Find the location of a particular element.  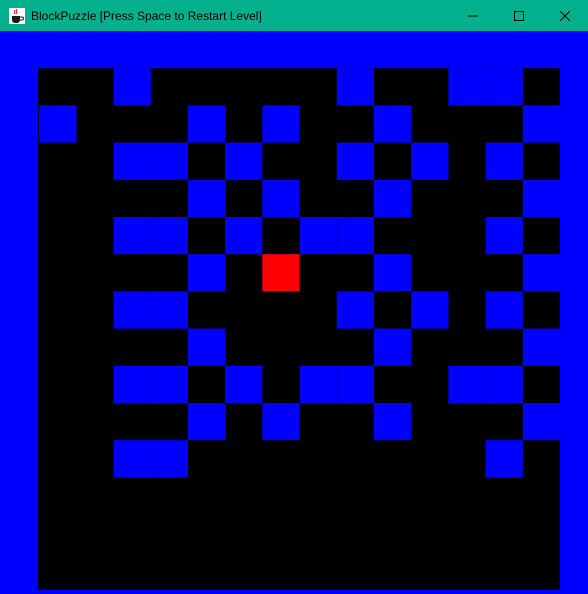

maximize-button is located at coordinates (519, 15).